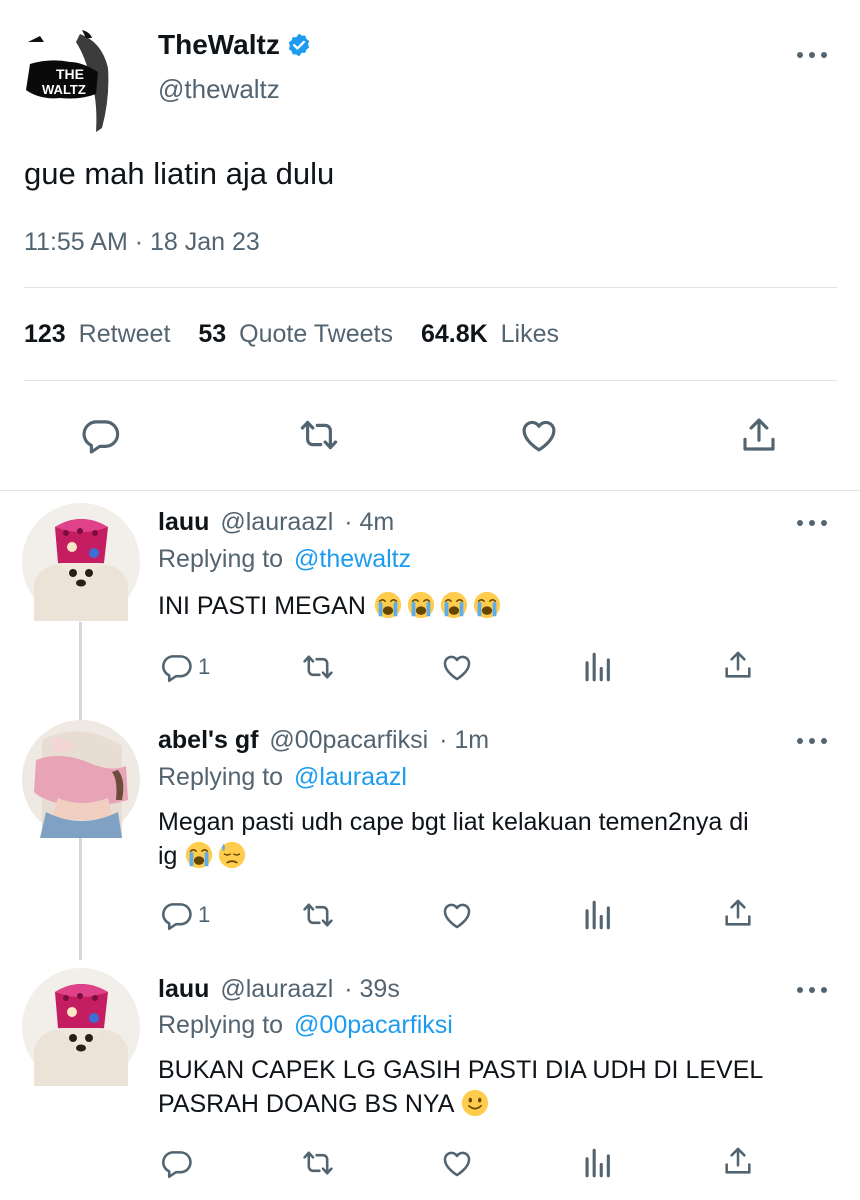 This screenshot has width=860, height=1200. I want to click on tweet-text: gue mah liatin aja dulu, so click(179, 173).